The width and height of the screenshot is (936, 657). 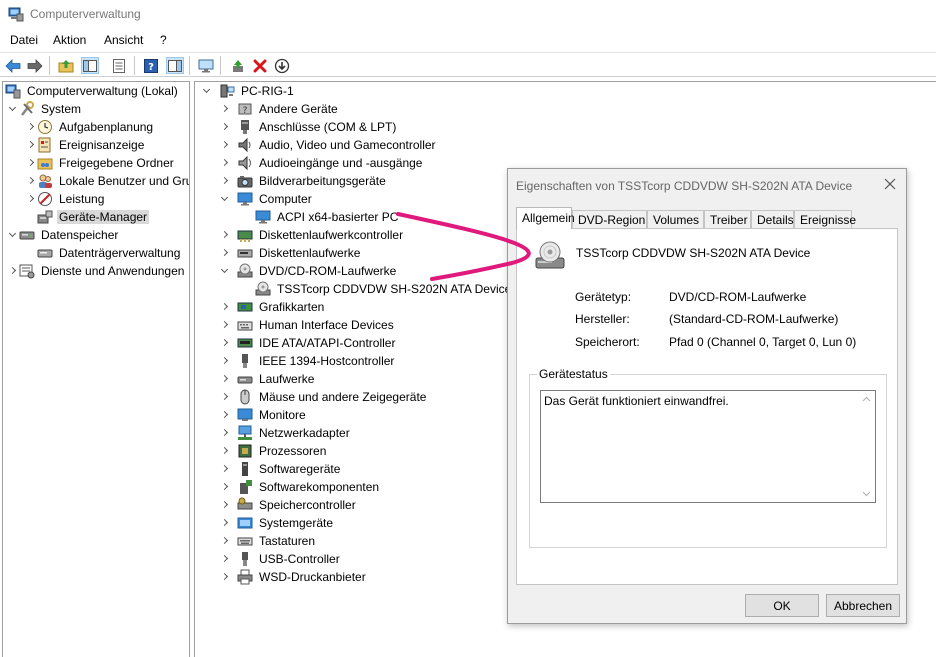 I want to click on forward-arrow-icon, so click(x=35, y=65).